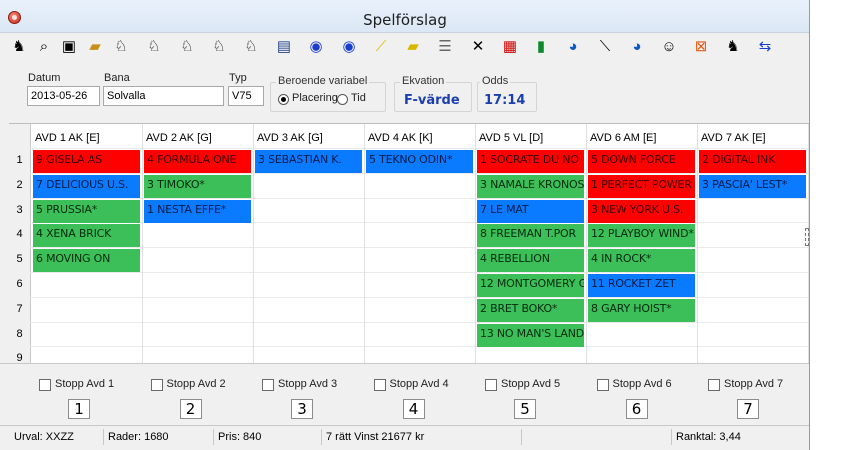  I want to click on horse-cell: 3 NAMALE KRONOS, so click(530, 186).